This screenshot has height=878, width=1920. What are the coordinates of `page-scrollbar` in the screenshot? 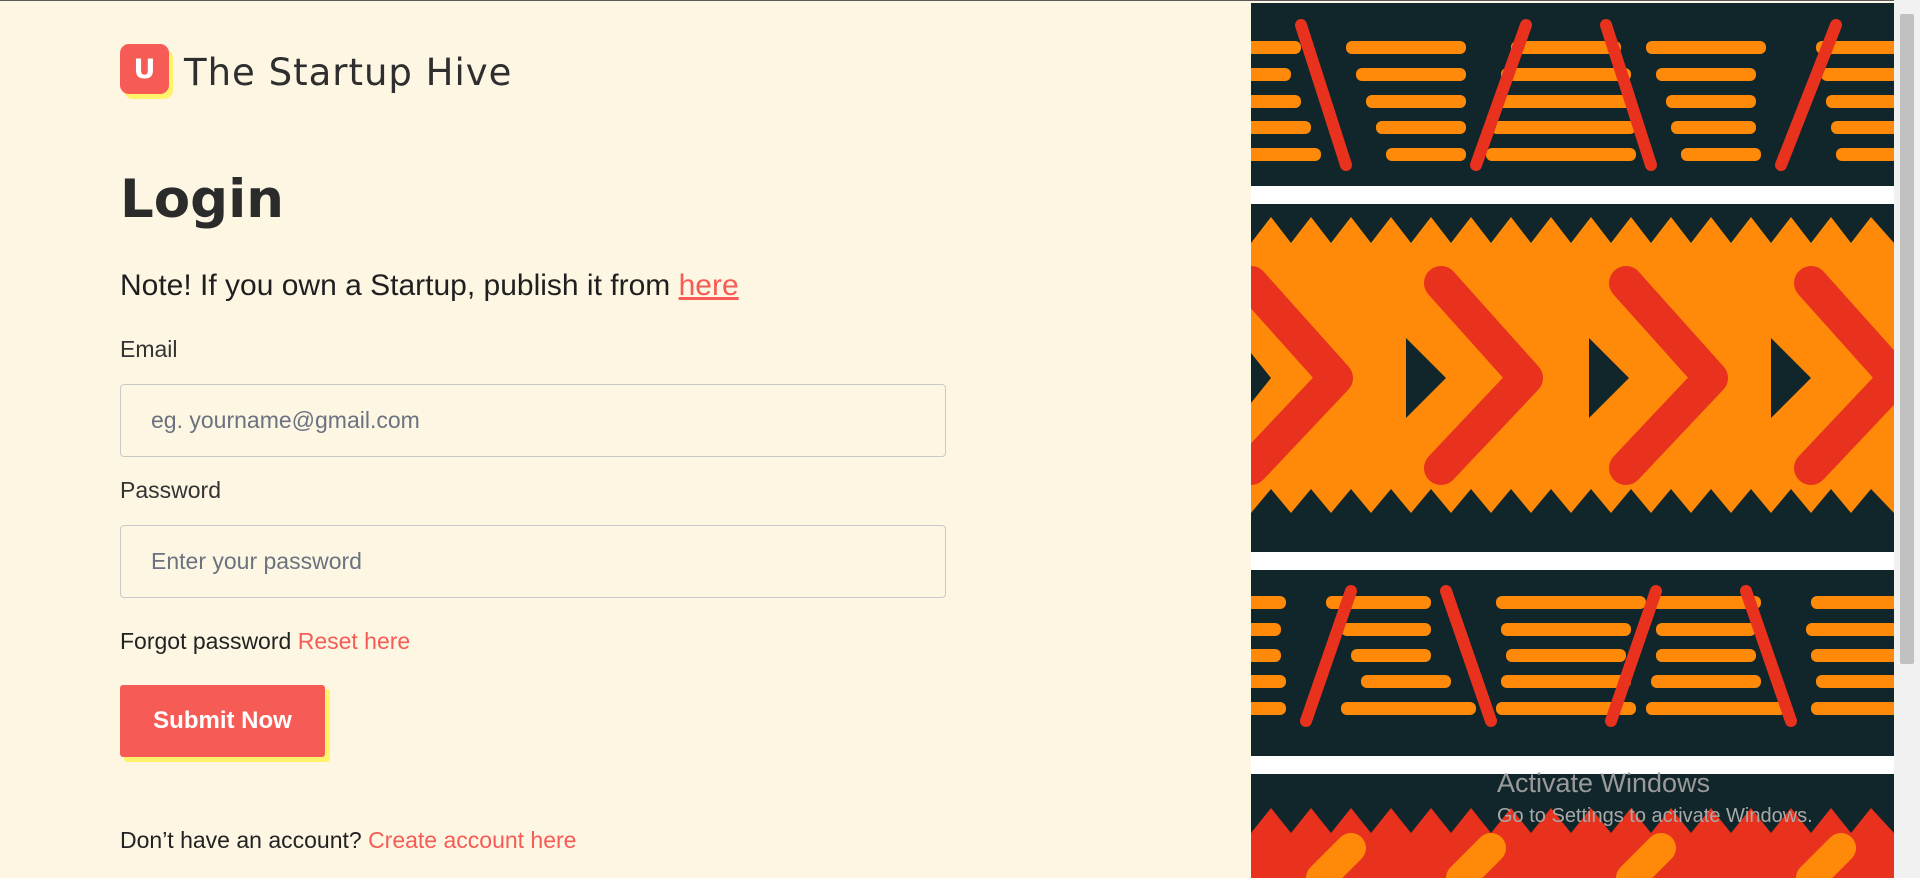 It's located at (1907, 439).